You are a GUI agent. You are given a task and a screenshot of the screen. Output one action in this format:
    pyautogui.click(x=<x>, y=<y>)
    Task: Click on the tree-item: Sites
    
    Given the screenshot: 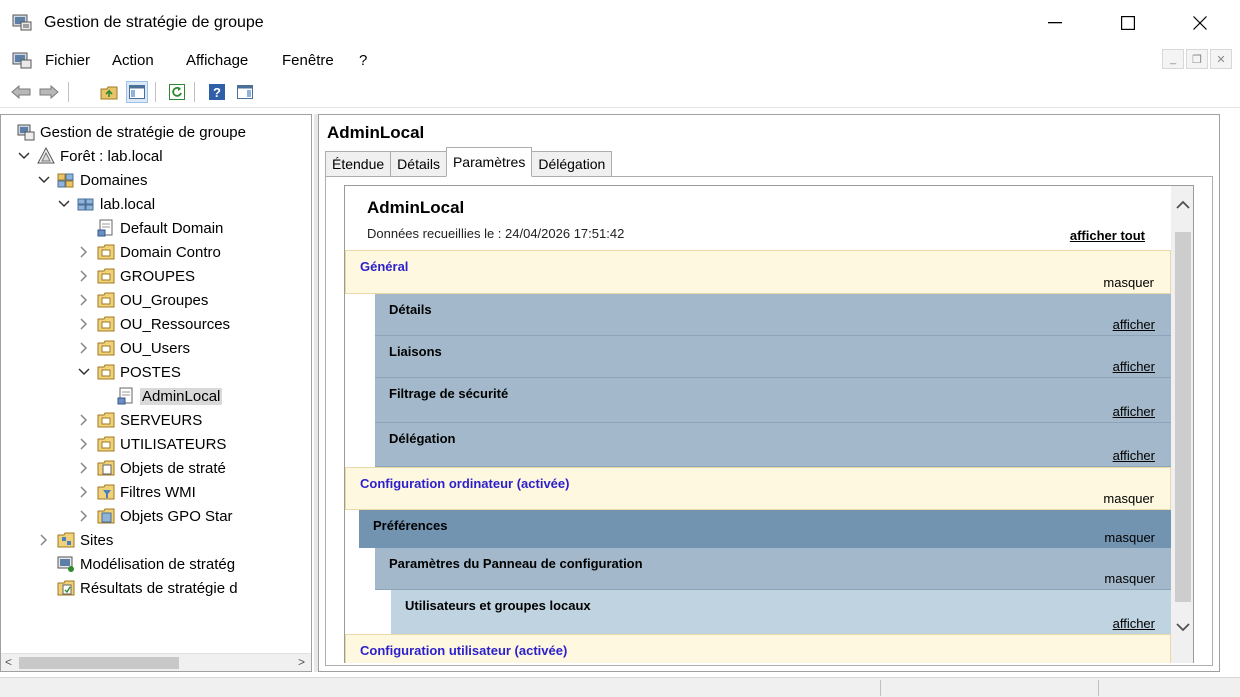 What is the action you would take?
    pyautogui.click(x=75, y=540)
    